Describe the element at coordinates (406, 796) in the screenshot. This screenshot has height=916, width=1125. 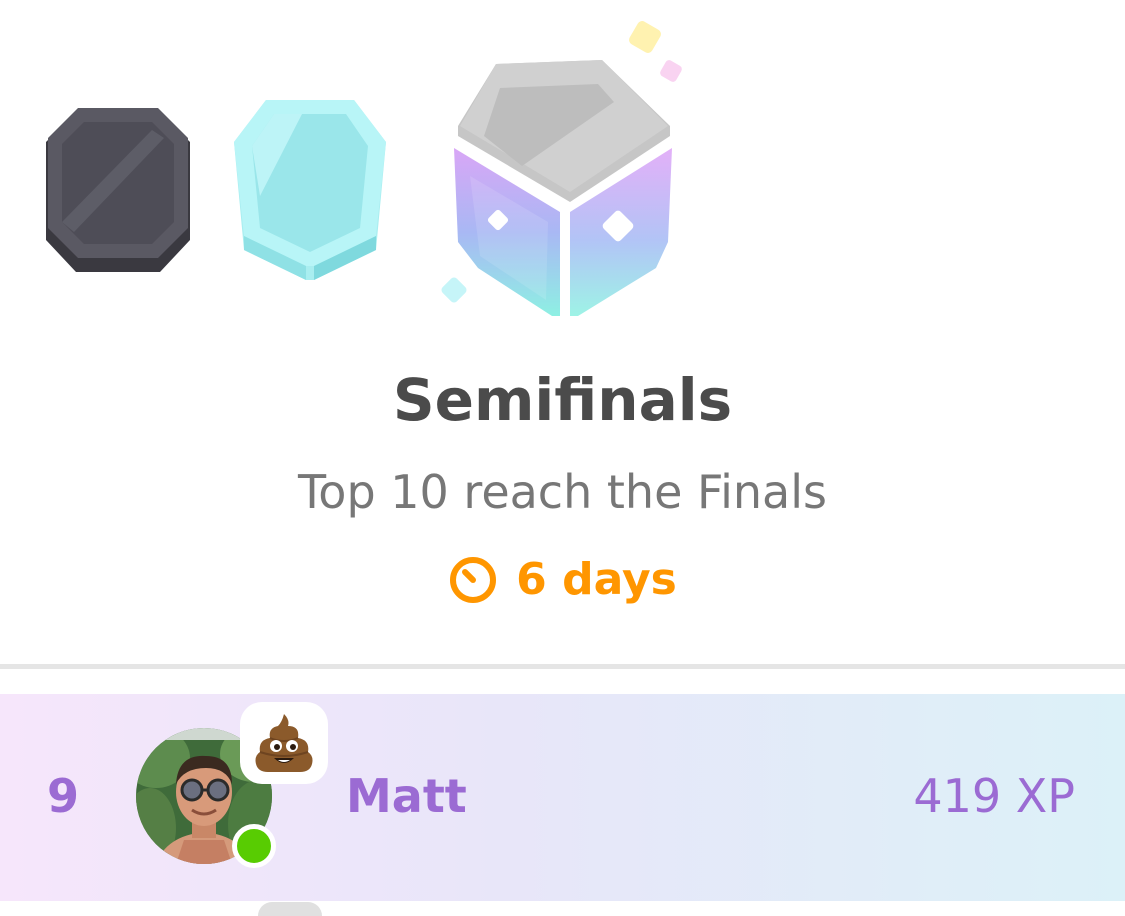
I see `user-name: Matt` at that location.